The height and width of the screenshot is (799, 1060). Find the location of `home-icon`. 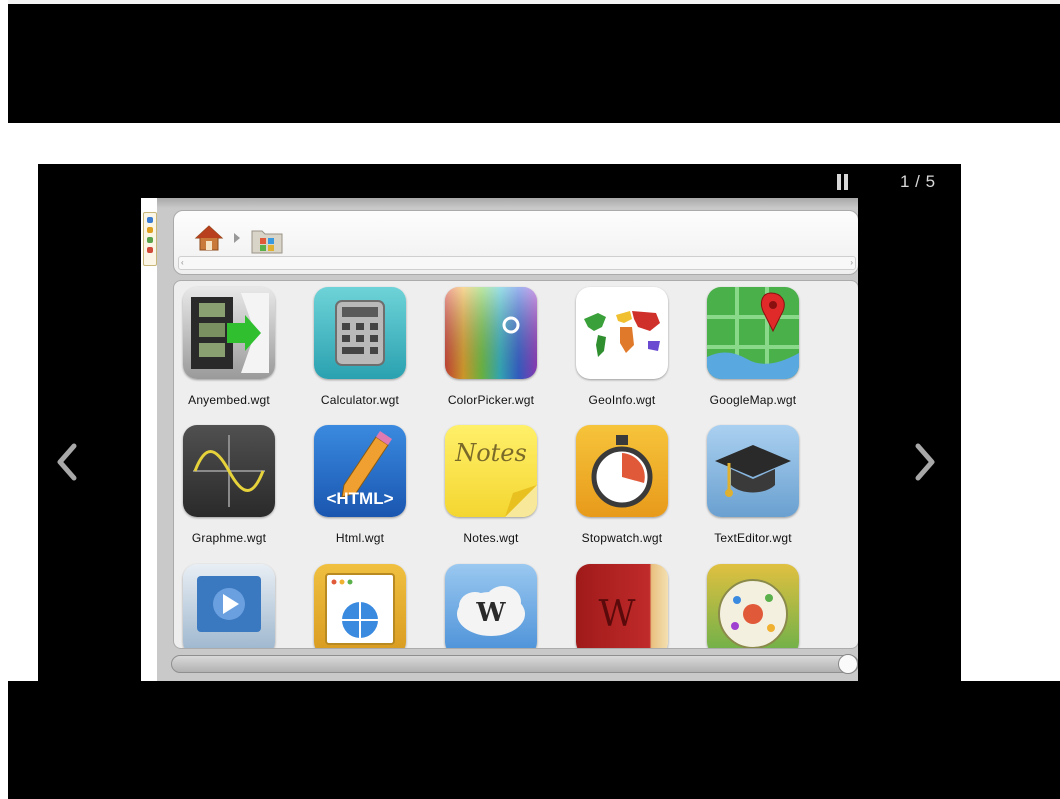

home-icon is located at coordinates (209, 238).